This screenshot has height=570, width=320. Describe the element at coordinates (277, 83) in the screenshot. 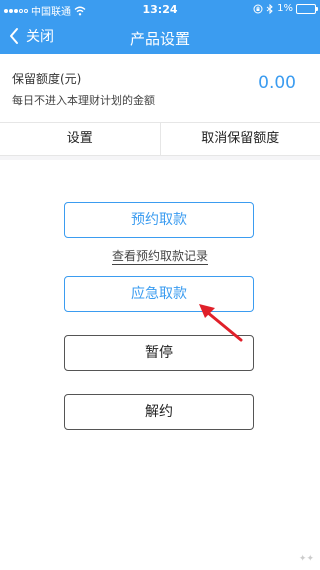

I see `reserved-amount-value: 0.00` at that location.